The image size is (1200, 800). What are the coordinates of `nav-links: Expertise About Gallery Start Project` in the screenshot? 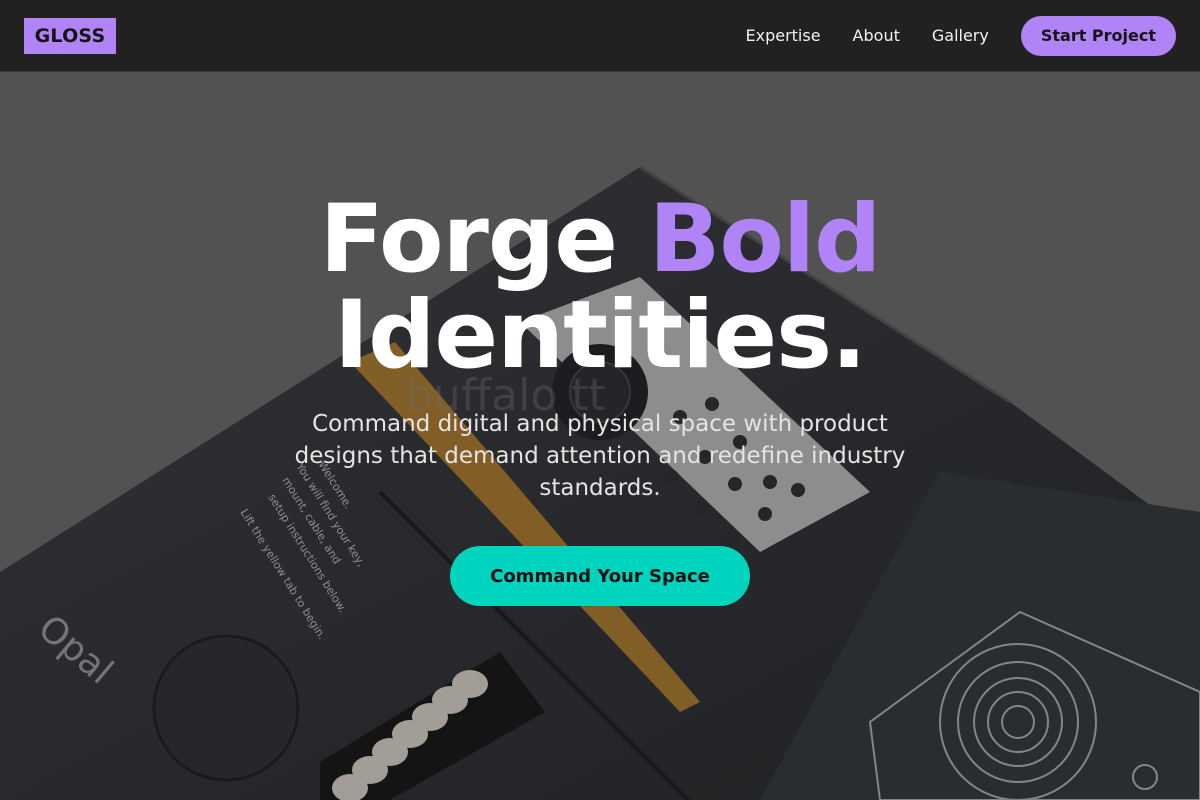 It's located at (960, 36).